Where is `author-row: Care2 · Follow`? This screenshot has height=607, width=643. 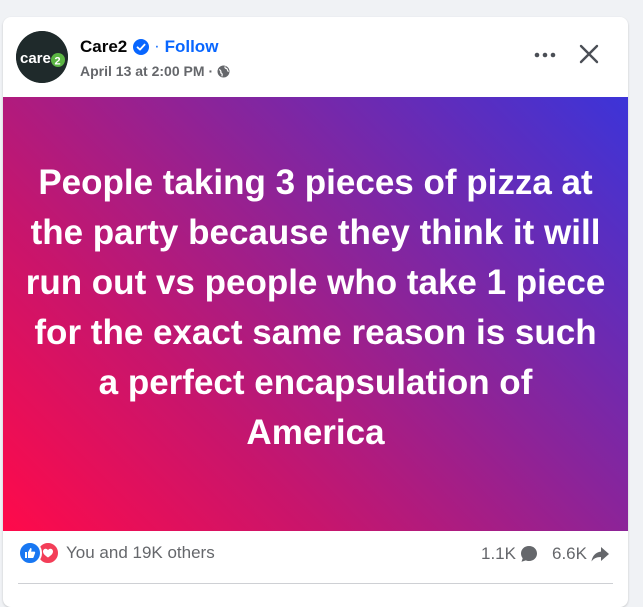
author-row: Care2 · Follow is located at coordinates (149, 47).